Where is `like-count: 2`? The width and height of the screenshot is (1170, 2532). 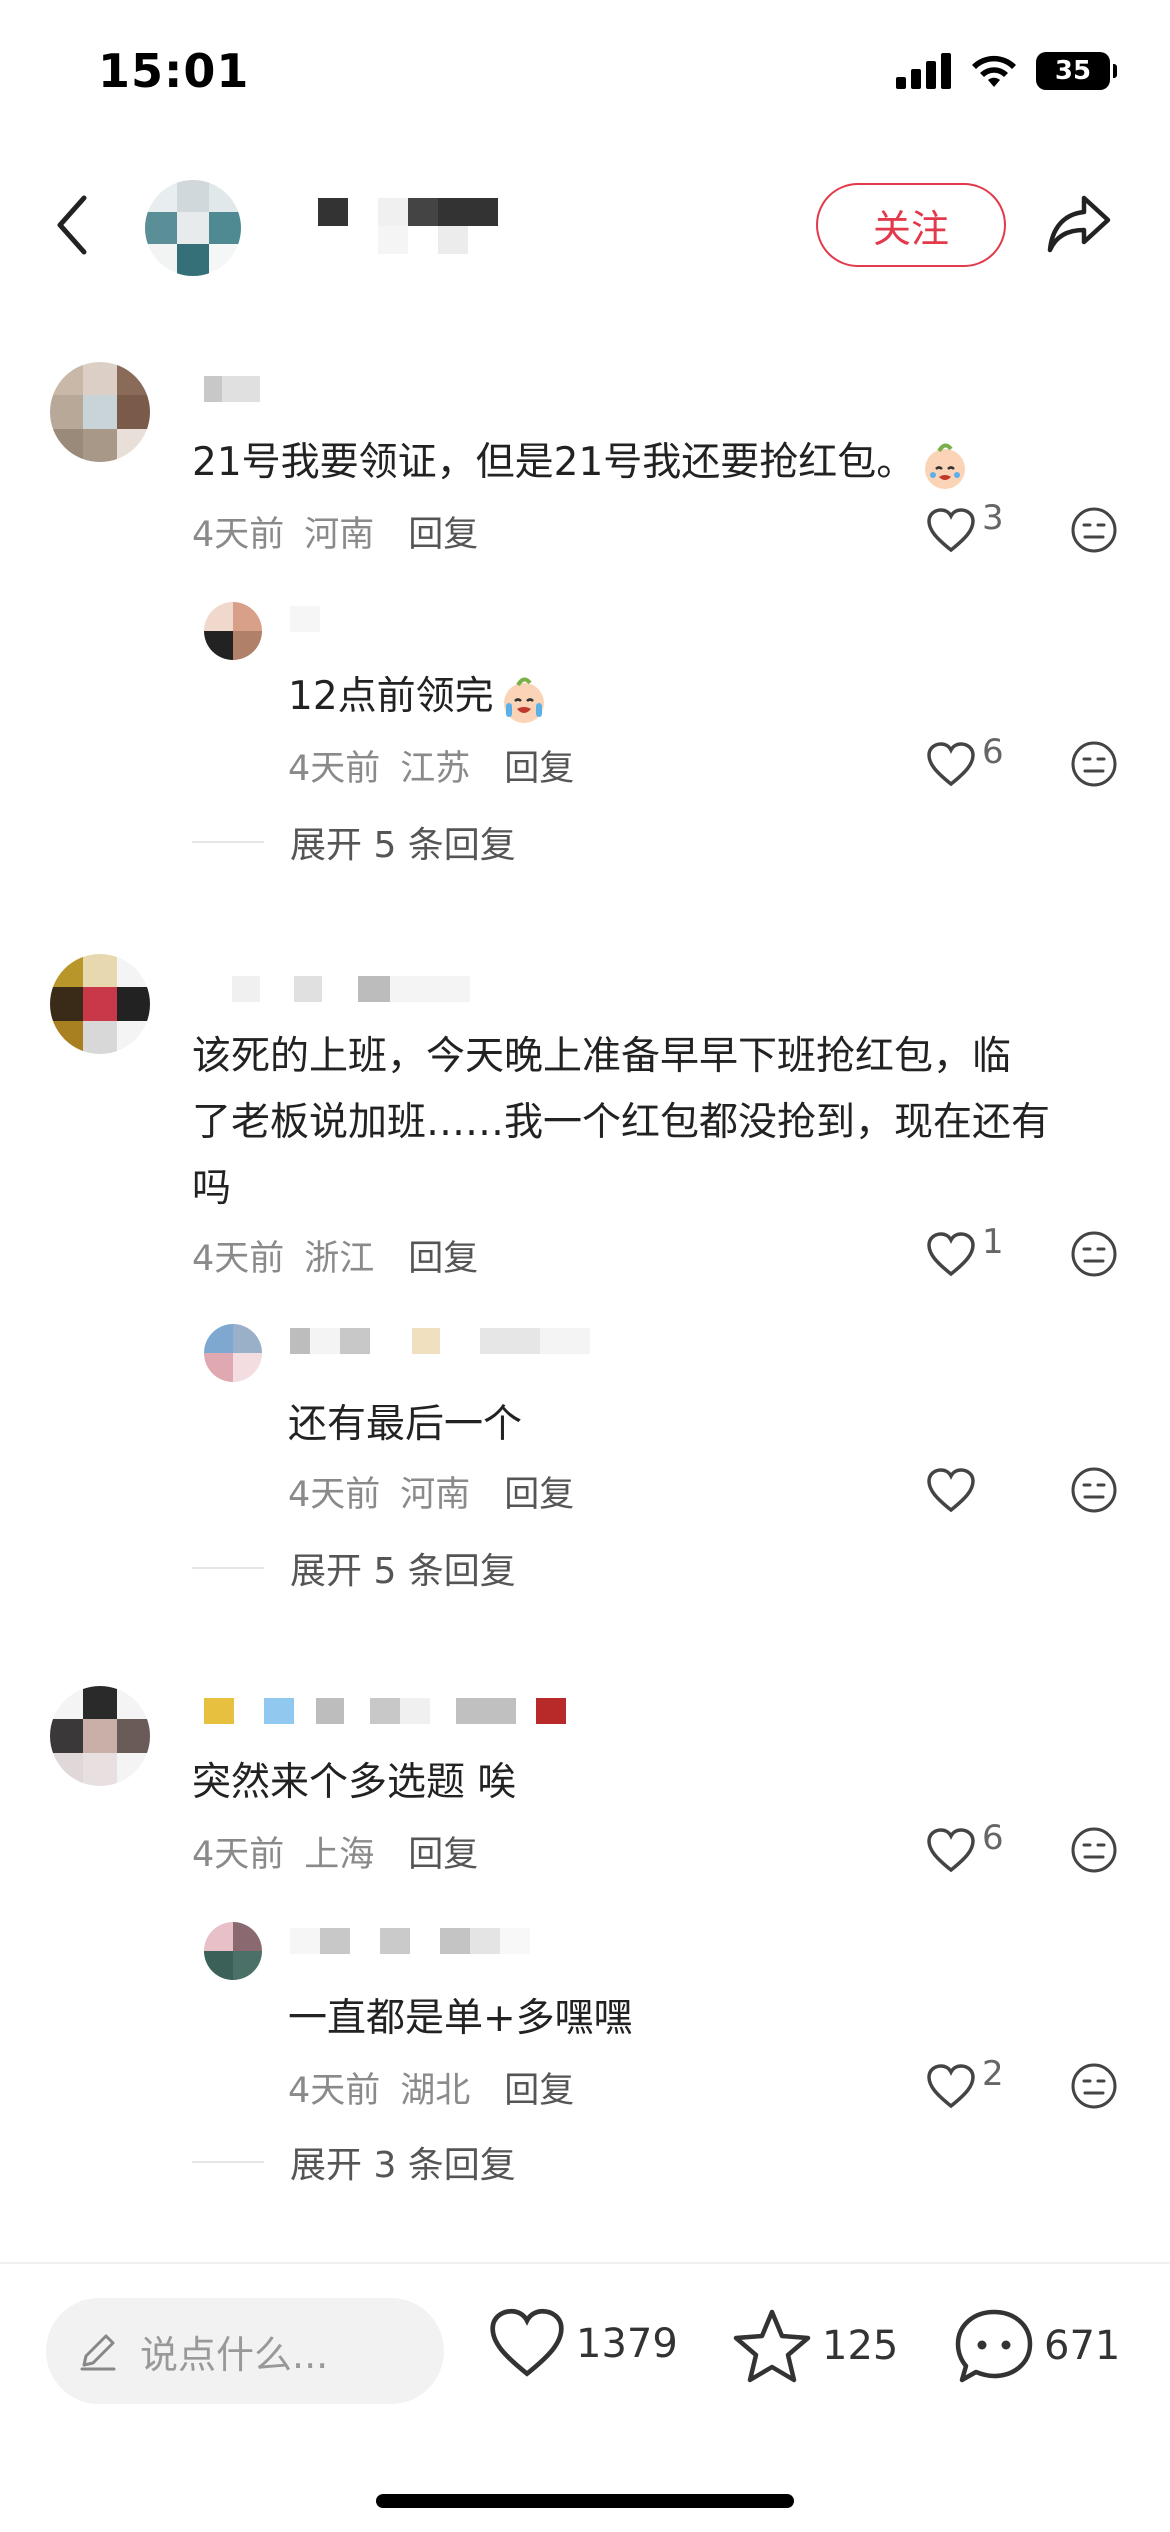 like-count: 2 is located at coordinates (993, 2074).